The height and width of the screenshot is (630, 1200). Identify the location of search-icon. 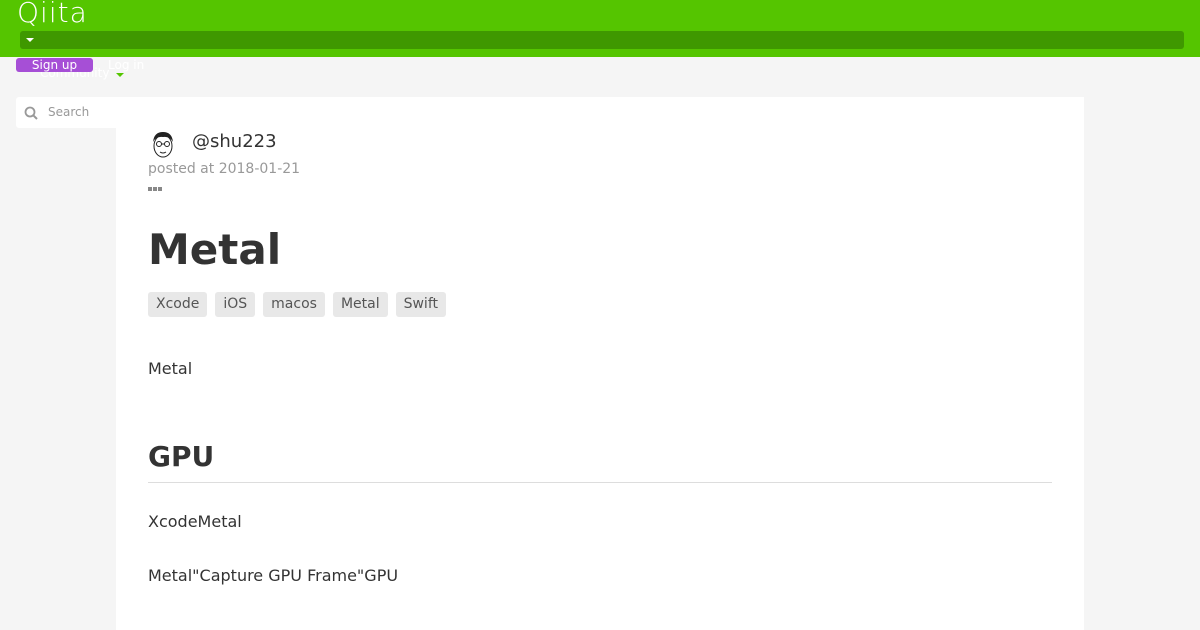
(31, 113).